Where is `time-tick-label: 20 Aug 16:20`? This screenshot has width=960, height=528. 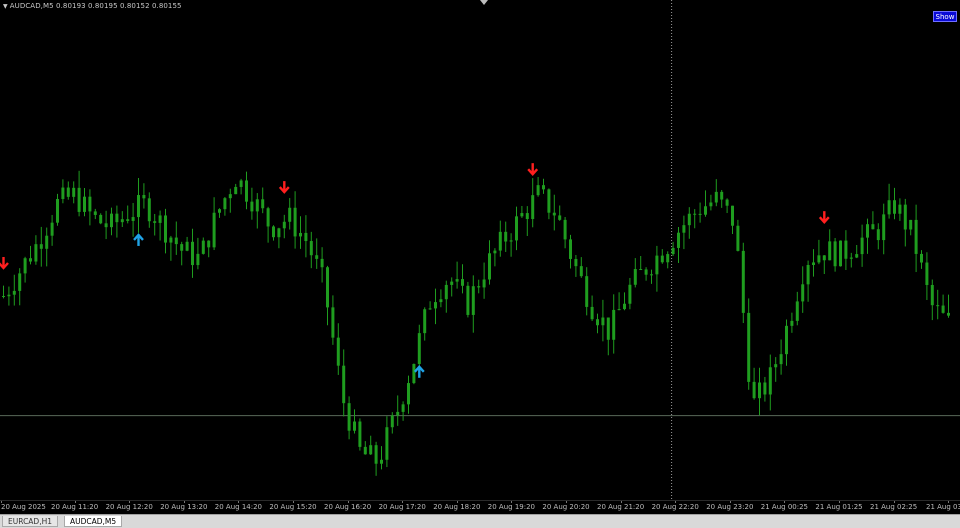
time-tick-label: 20 Aug 16:20 is located at coordinates (347, 507).